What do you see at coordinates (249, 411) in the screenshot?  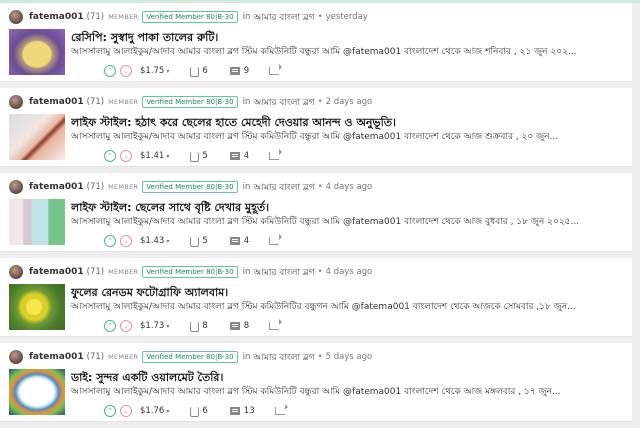 I see `comment-count: 13` at bounding box center [249, 411].